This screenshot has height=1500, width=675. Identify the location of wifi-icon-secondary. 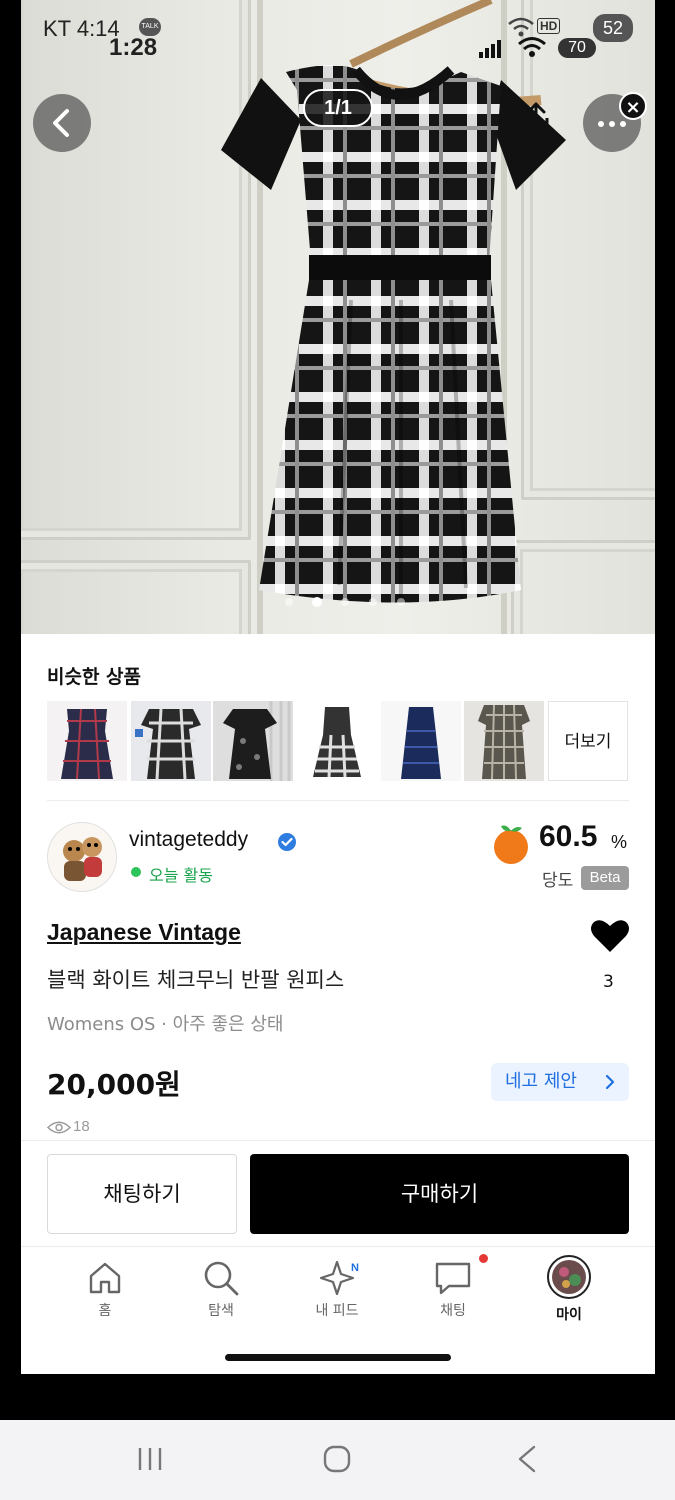
(521, 27).